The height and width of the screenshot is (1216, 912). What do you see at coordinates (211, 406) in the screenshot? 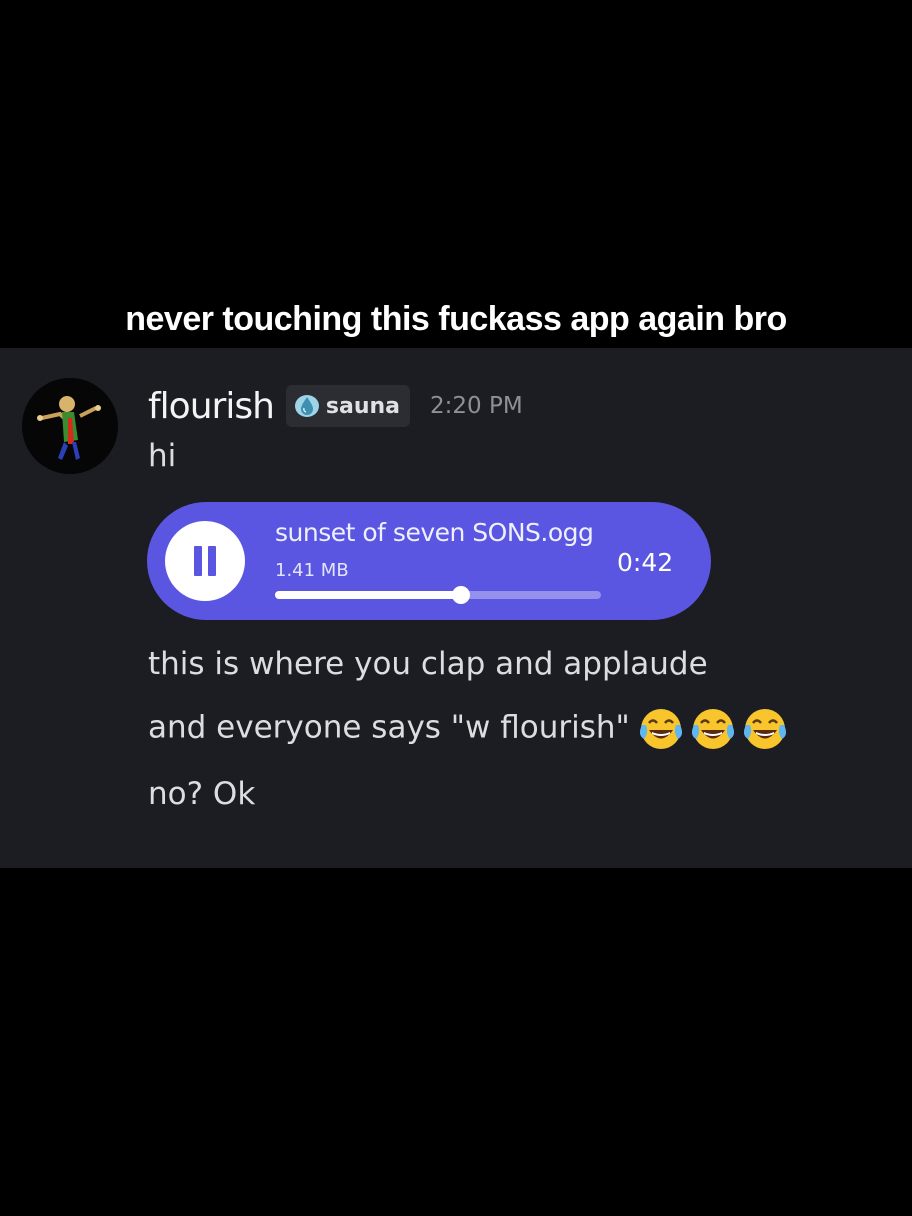
I see `username: flourish` at bounding box center [211, 406].